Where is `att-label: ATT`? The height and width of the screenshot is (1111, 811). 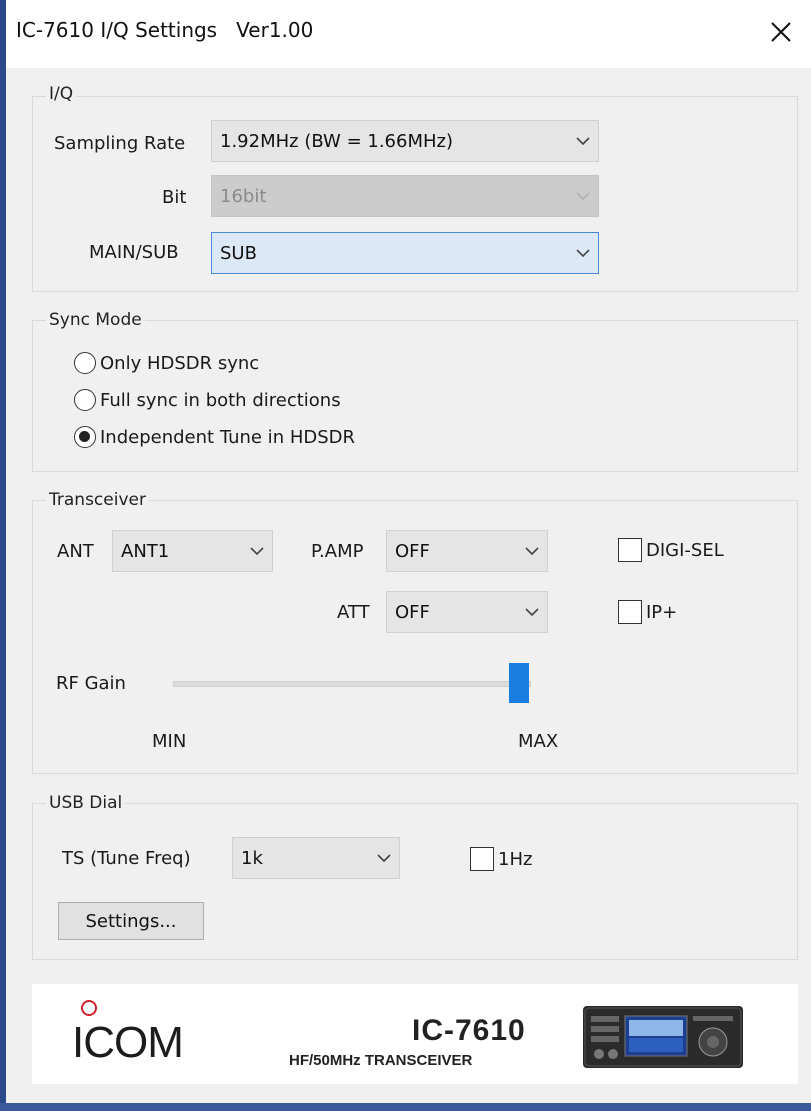 att-label: ATT is located at coordinates (353, 612).